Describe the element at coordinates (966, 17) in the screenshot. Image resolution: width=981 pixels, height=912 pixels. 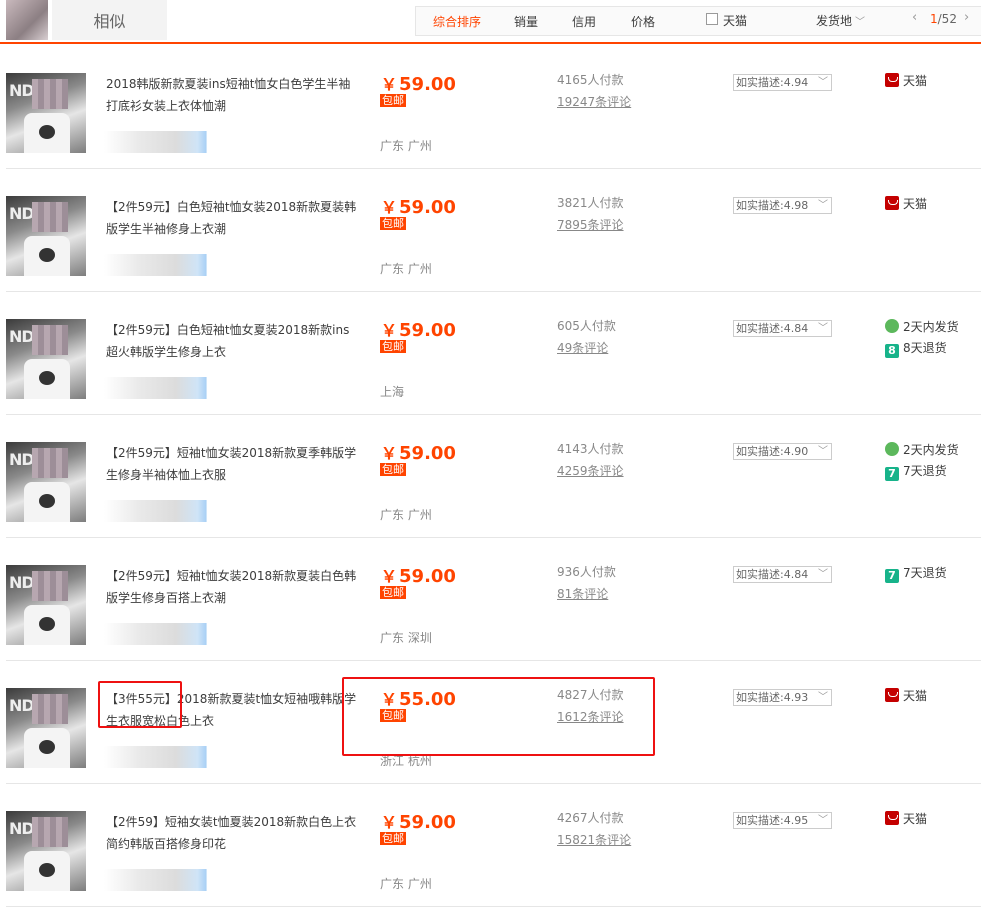
I see `next-page-icon: ›` at that location.